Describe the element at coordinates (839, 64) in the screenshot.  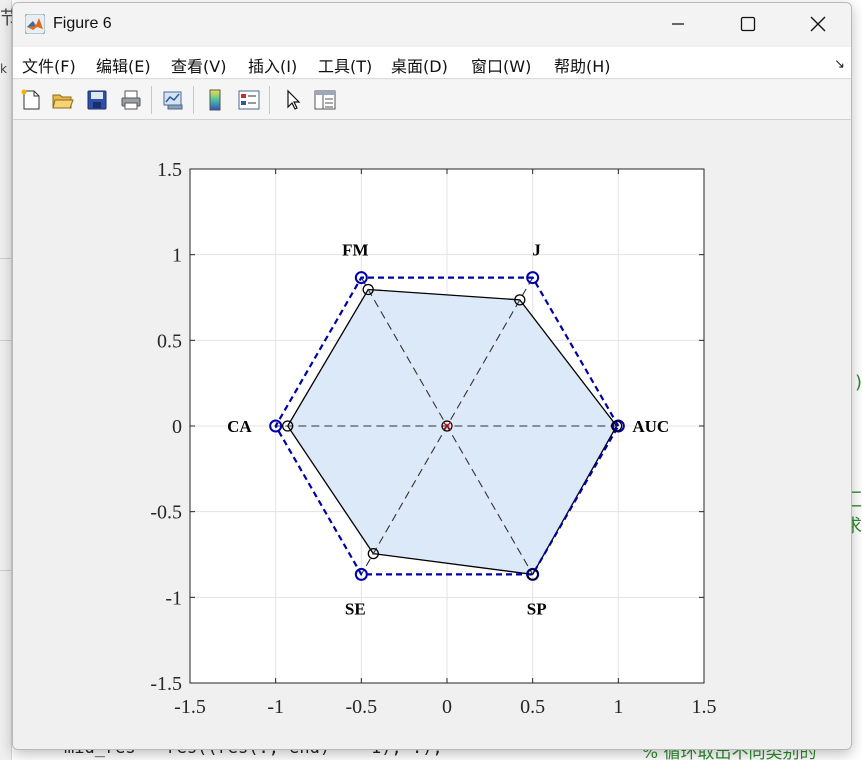
I see `dock-arrow-icon: ↘` at that location.